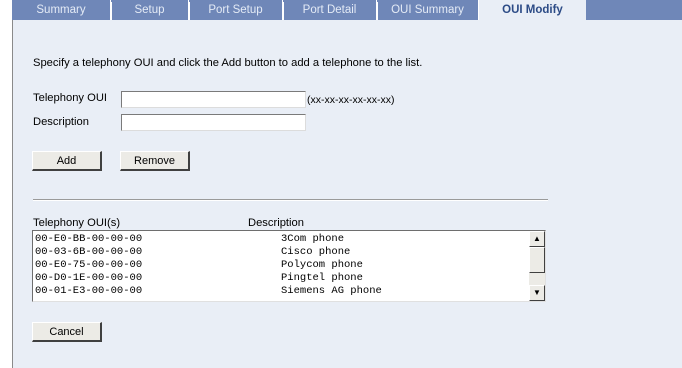  What do you see at coordinates (276, 223) in the screenshot?
I see `description-column-header: Description` at bounding box center [276, 223].